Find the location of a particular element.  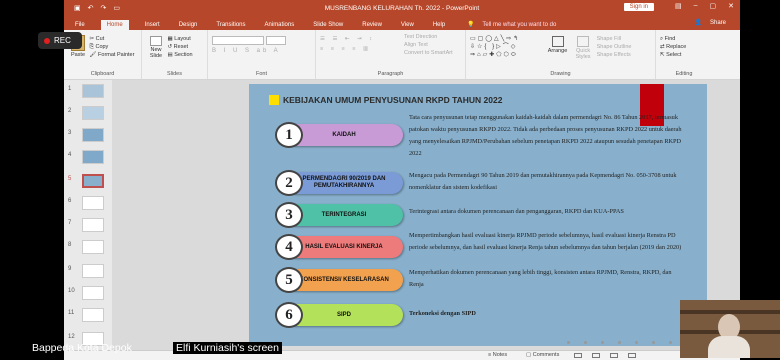

section-button: ▤ Section is located at coordinates (180, 55).